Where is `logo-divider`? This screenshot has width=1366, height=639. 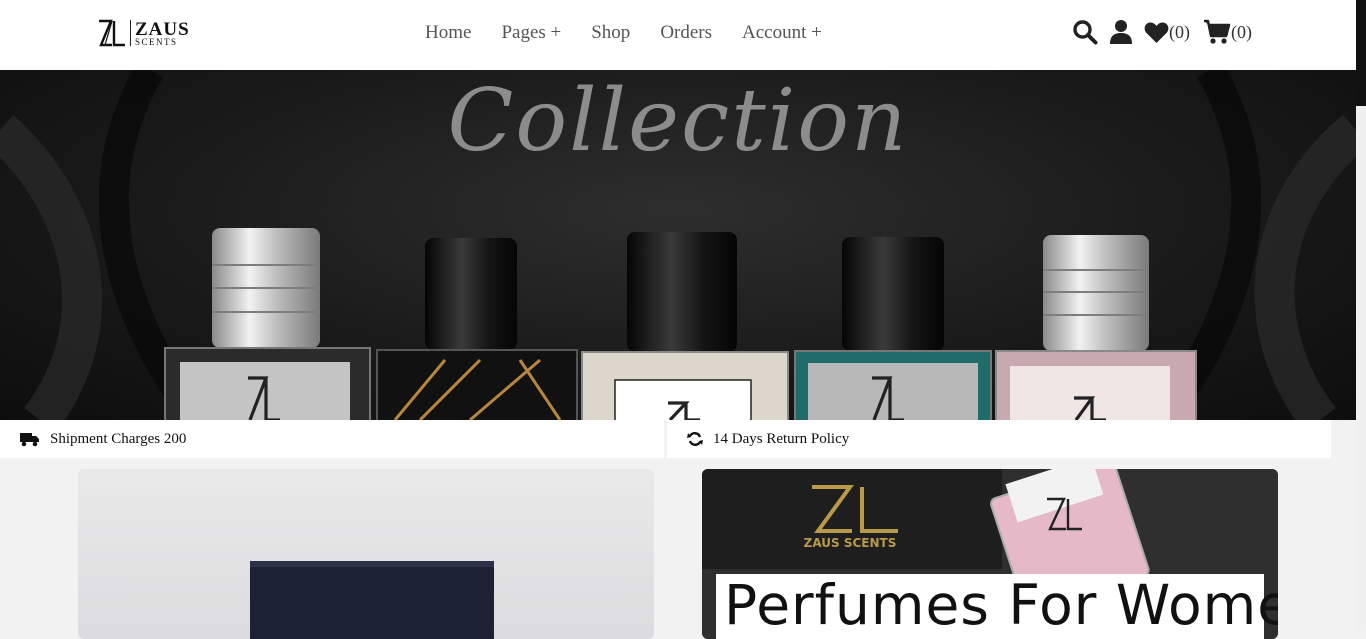 logo-divider is located at coordinates (130, 33).